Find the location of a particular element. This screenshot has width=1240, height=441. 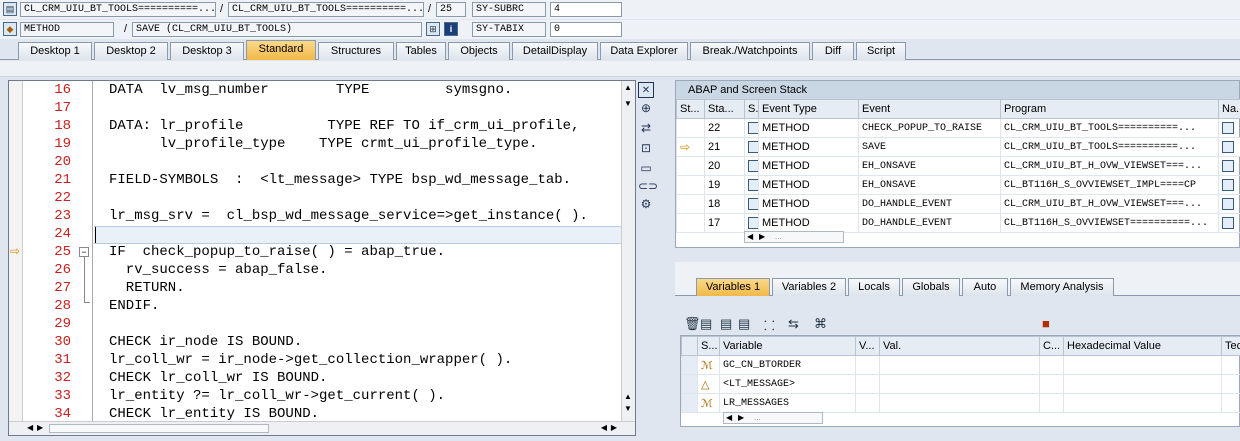

tab-structures: Structures is located at coordinates (356, 51).